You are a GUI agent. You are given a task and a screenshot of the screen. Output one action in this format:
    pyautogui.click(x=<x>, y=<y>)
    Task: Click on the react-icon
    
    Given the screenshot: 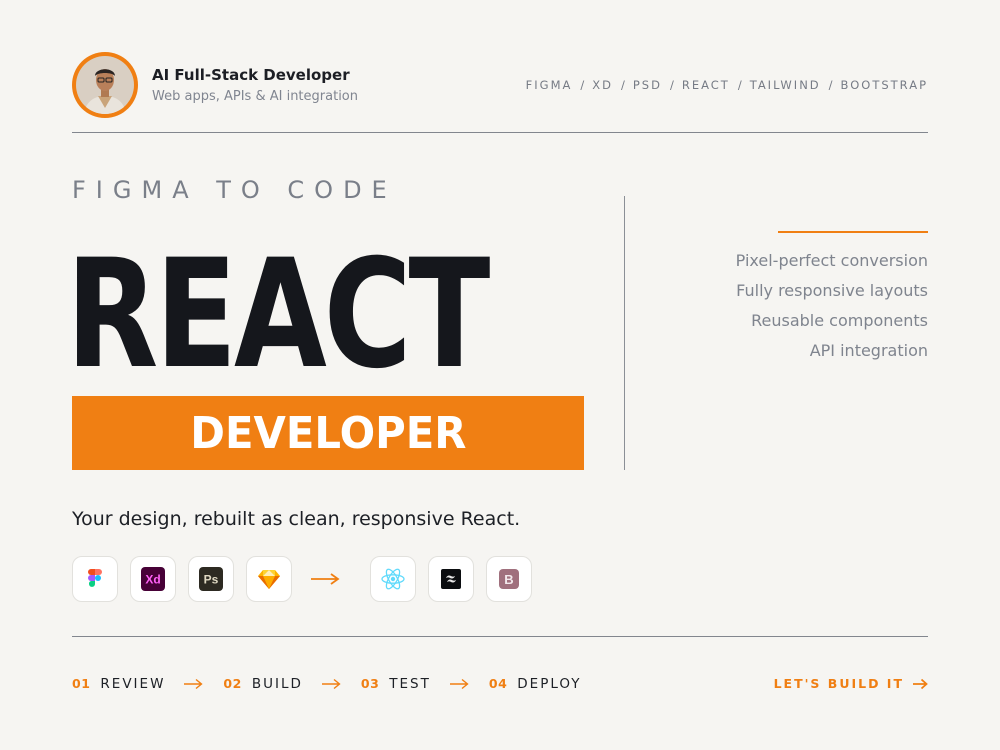 What is the action you would take?
    pyautogui.click(x=393, y=579)
    